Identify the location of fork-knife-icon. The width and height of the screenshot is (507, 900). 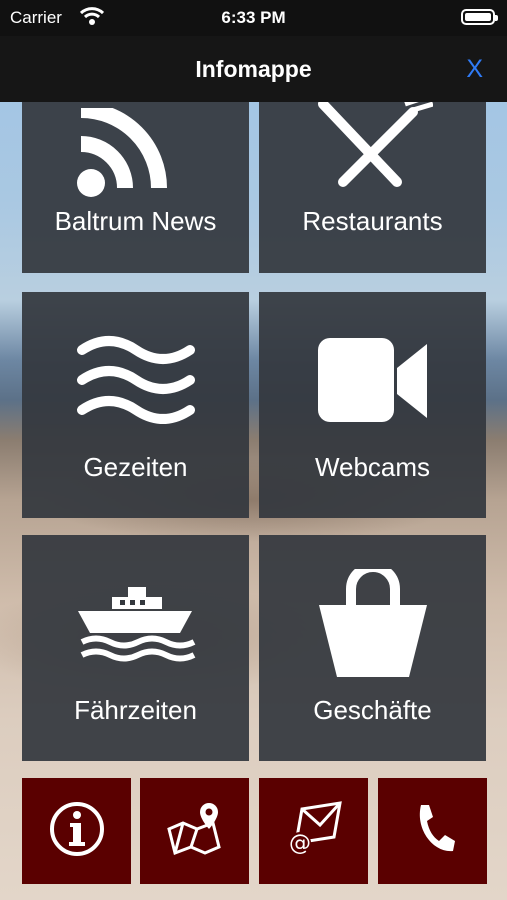
(372, 147).